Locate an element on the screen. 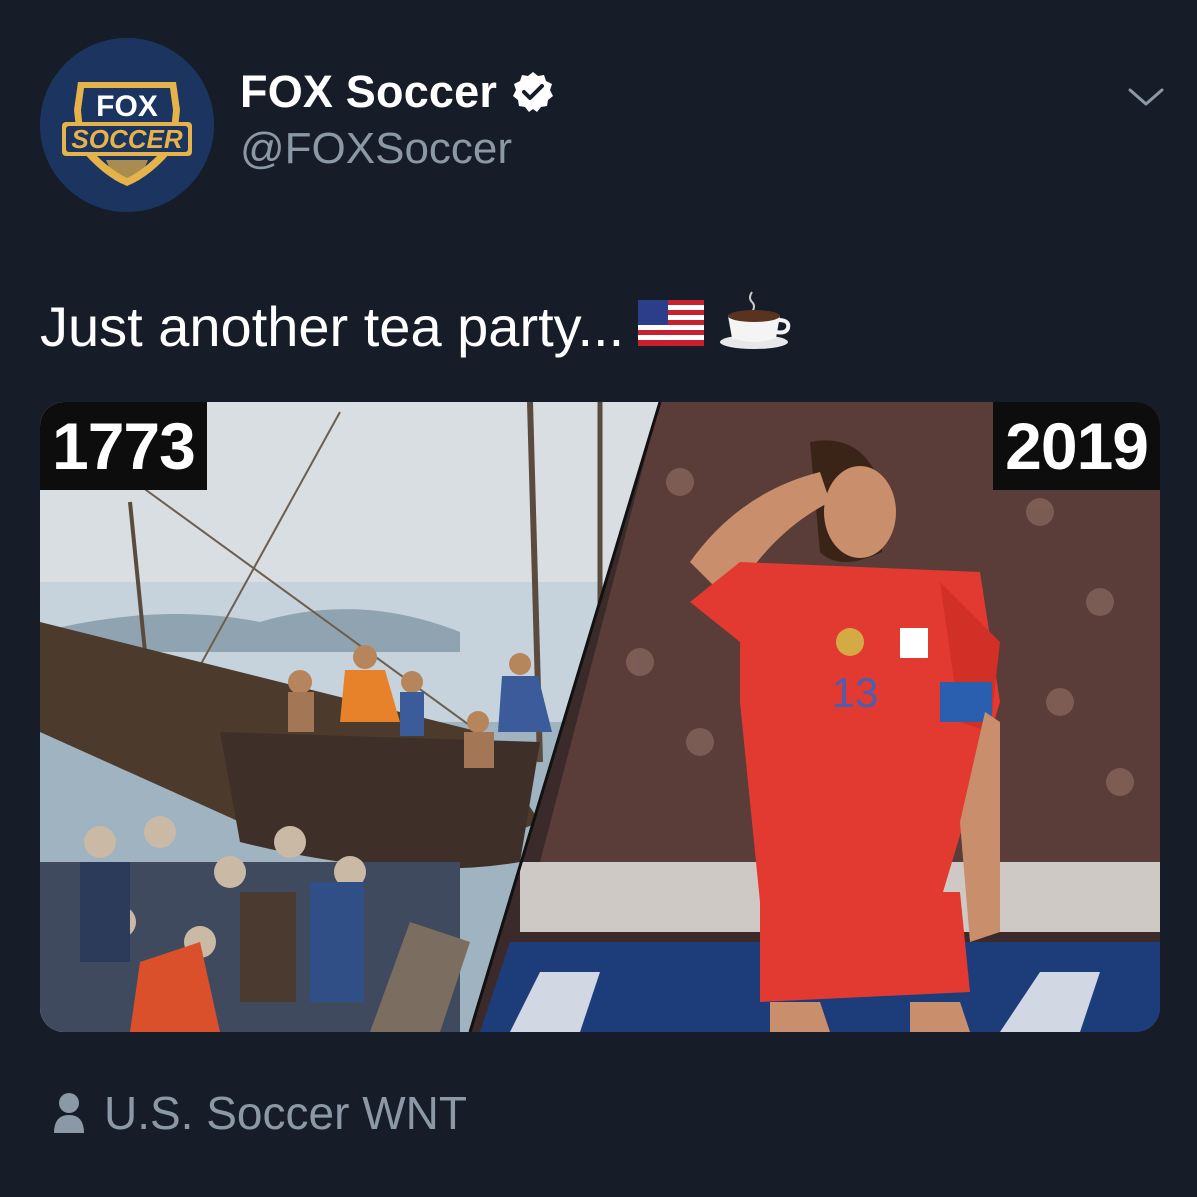 The width and height of the screenshot is (1197, 1197). handle: @FOXSoccer is located at coordinates (376, 149).